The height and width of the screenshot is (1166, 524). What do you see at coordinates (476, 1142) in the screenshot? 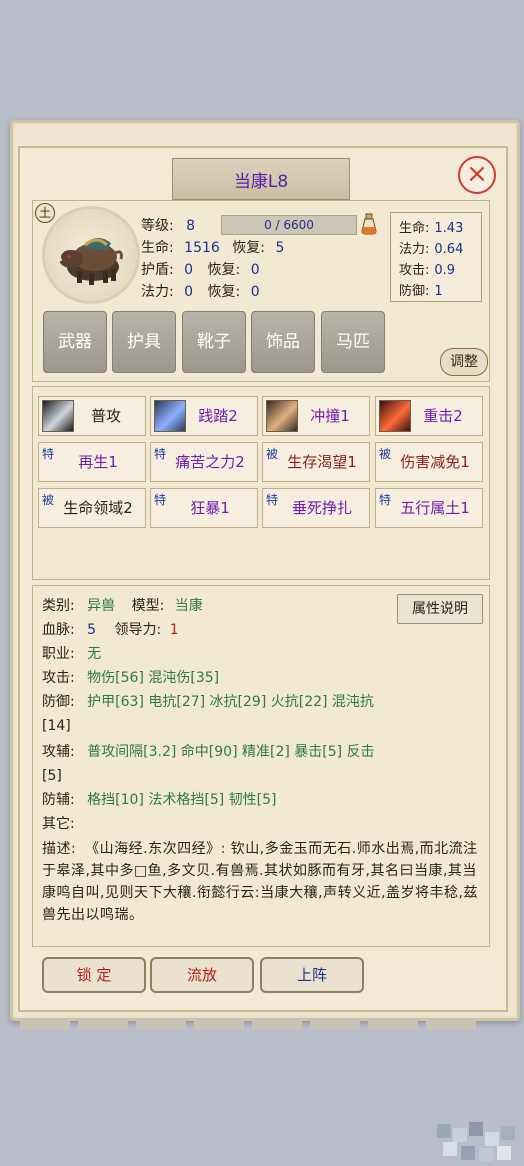
I see `watermark-corner` at bounding box center [476, 1142].